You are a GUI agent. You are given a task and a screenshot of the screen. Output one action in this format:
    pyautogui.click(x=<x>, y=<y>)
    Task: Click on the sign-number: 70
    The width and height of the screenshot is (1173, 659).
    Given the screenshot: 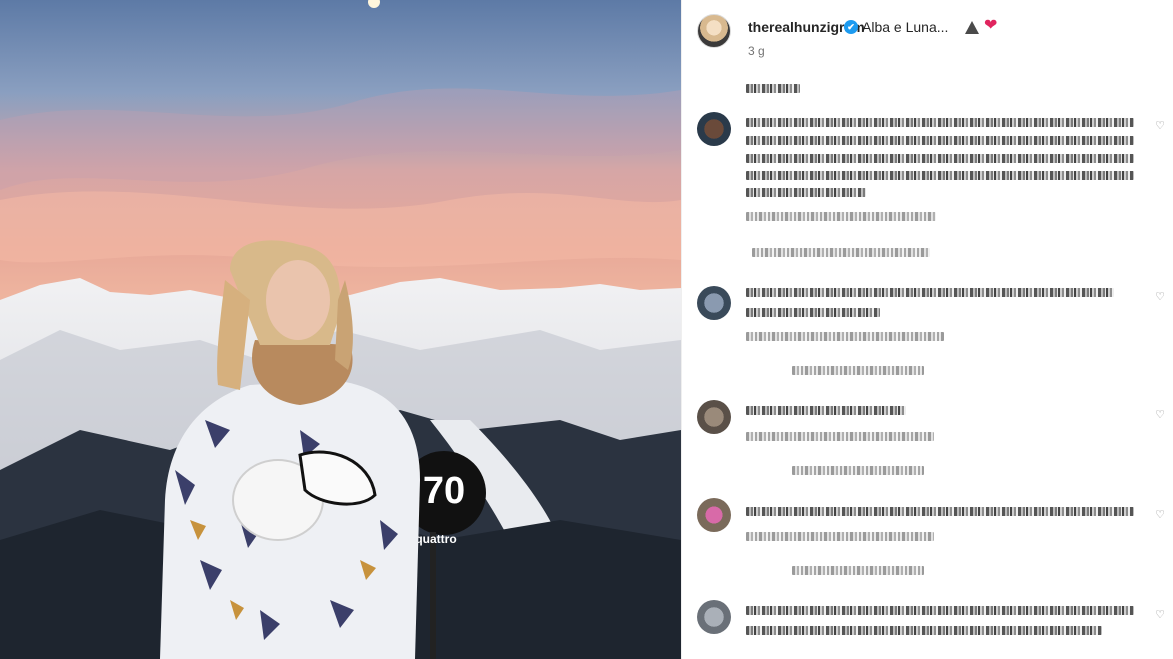 What is the action you would take?
    pyautogui.click(x=444, y=491)
    